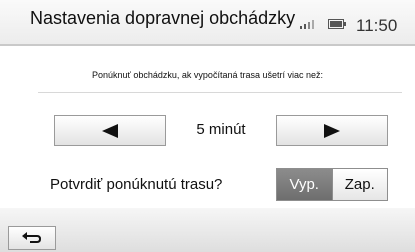 This screenshot has height=252, width=415. I want to click on clock: 11:50, so click(377, 25).